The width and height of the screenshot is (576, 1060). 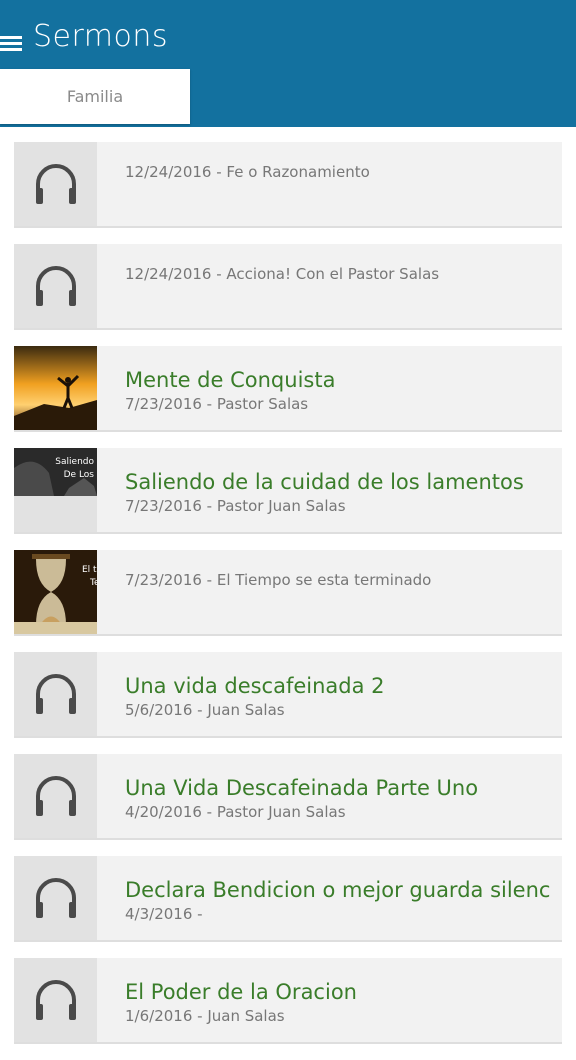 I want to click on sermon-text: 7/23/2016 - El Tiempo se esta terminado, so click(x=338, y=580).